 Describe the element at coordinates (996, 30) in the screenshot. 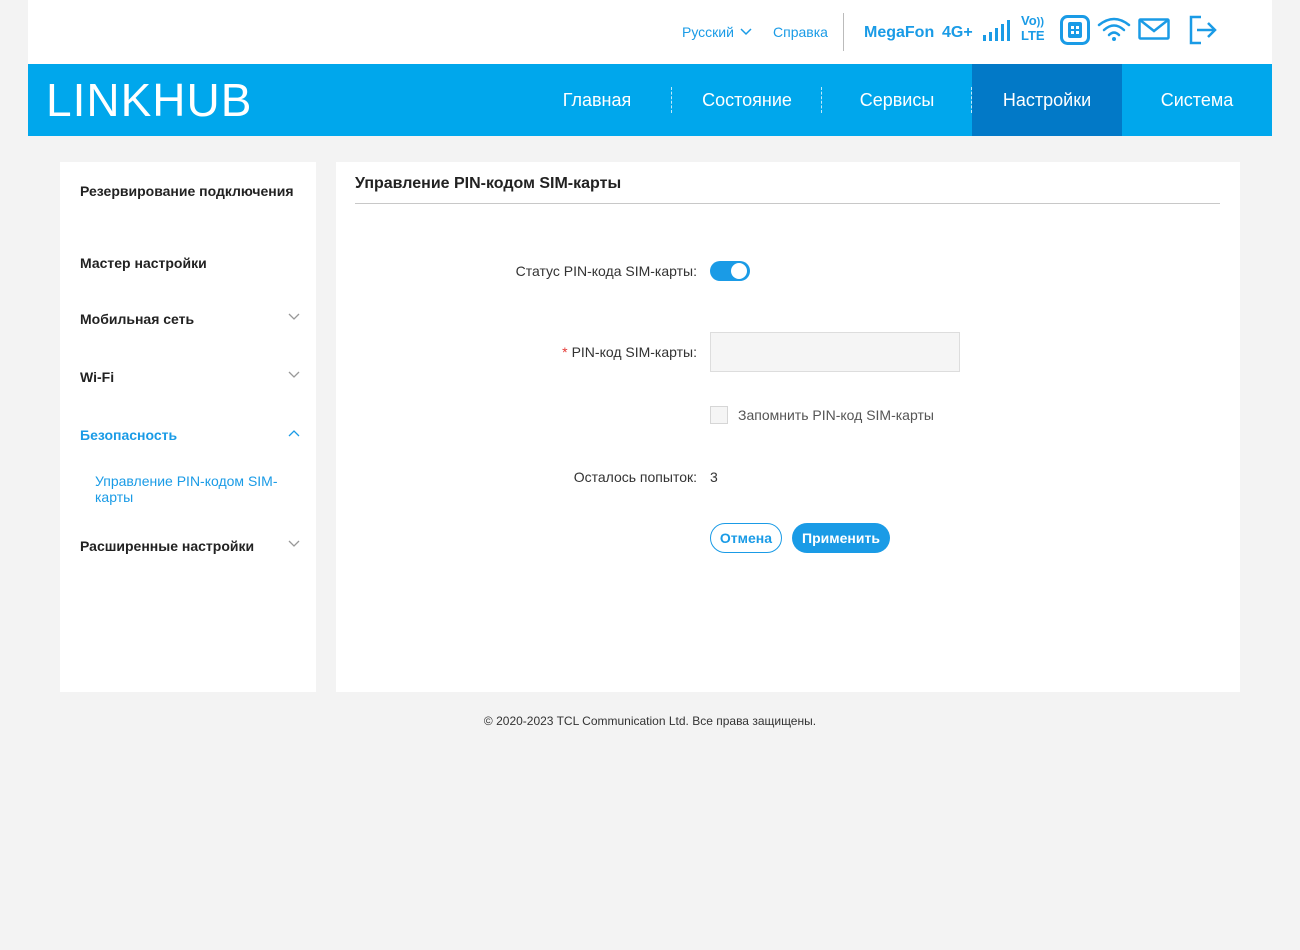

I see `signal-icon` at that location.